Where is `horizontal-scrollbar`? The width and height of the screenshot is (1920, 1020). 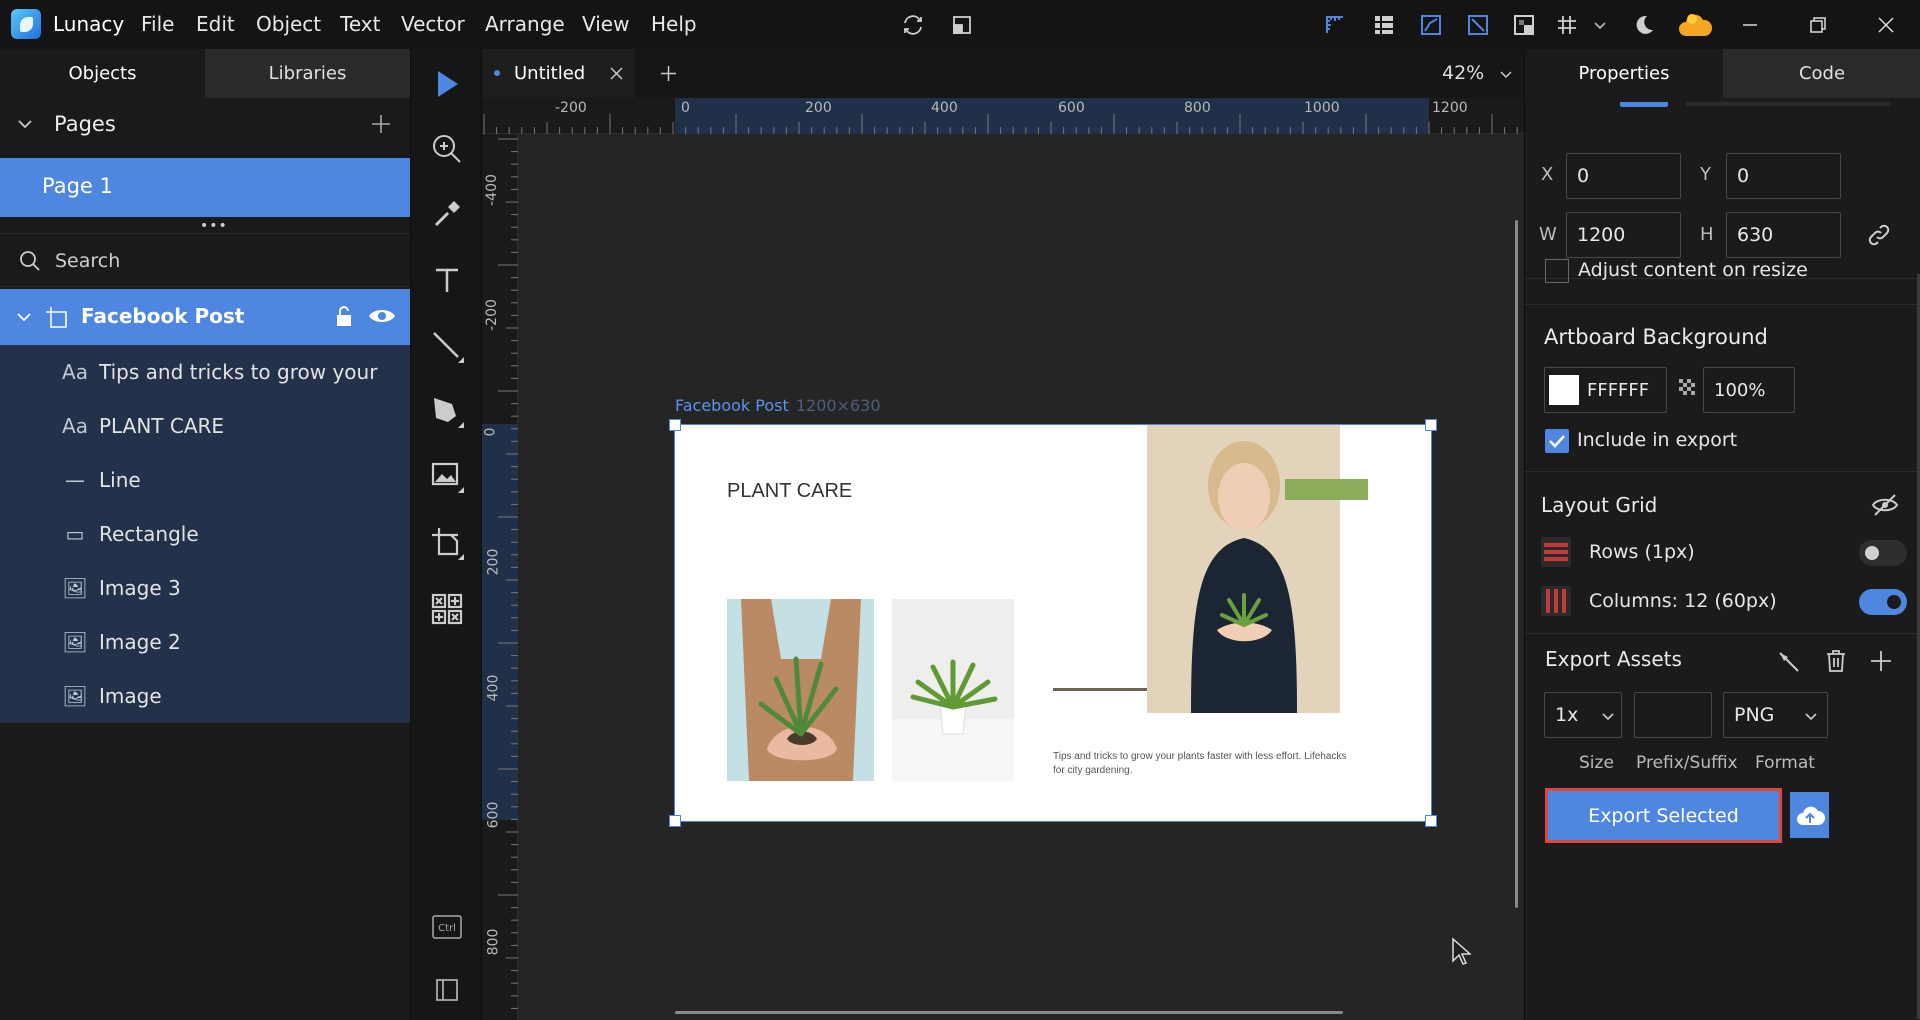 horizontal-scrollbar is located at coordinates (1009, 1012).